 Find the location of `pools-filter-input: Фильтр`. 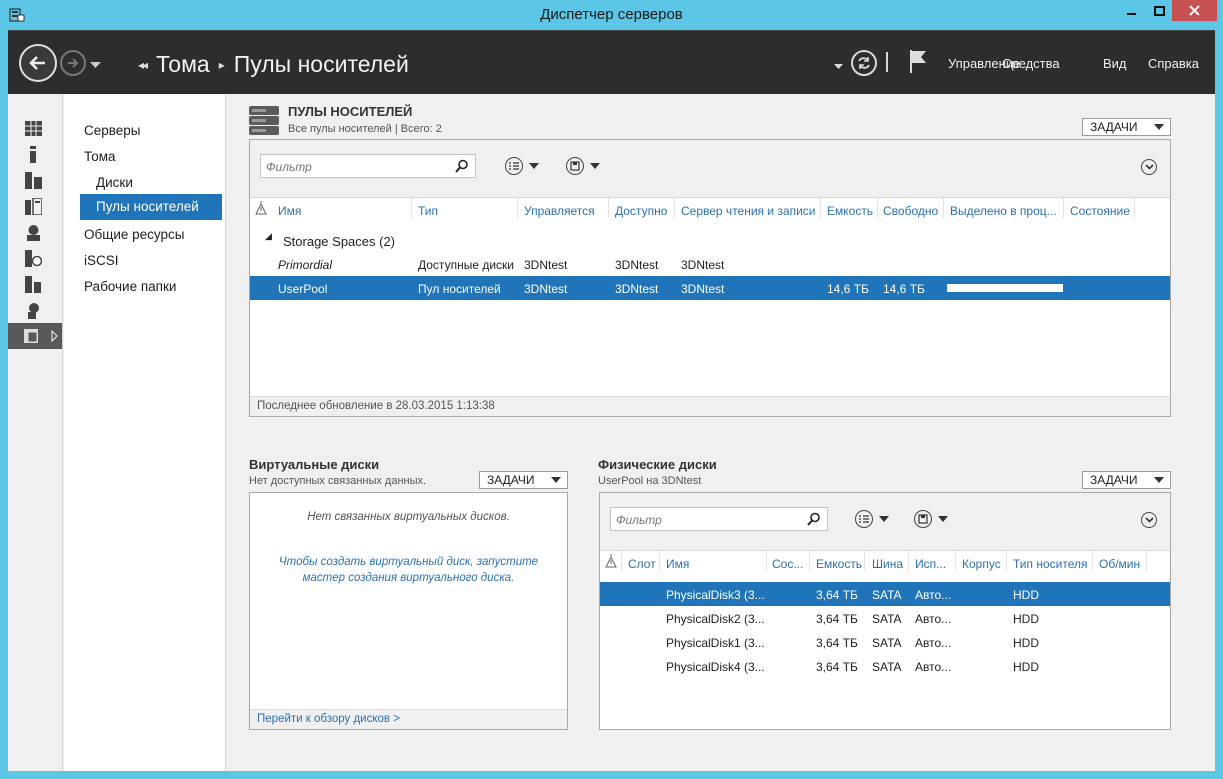

pools-filter-input: Фильтр is located at coordinates (368, 166).